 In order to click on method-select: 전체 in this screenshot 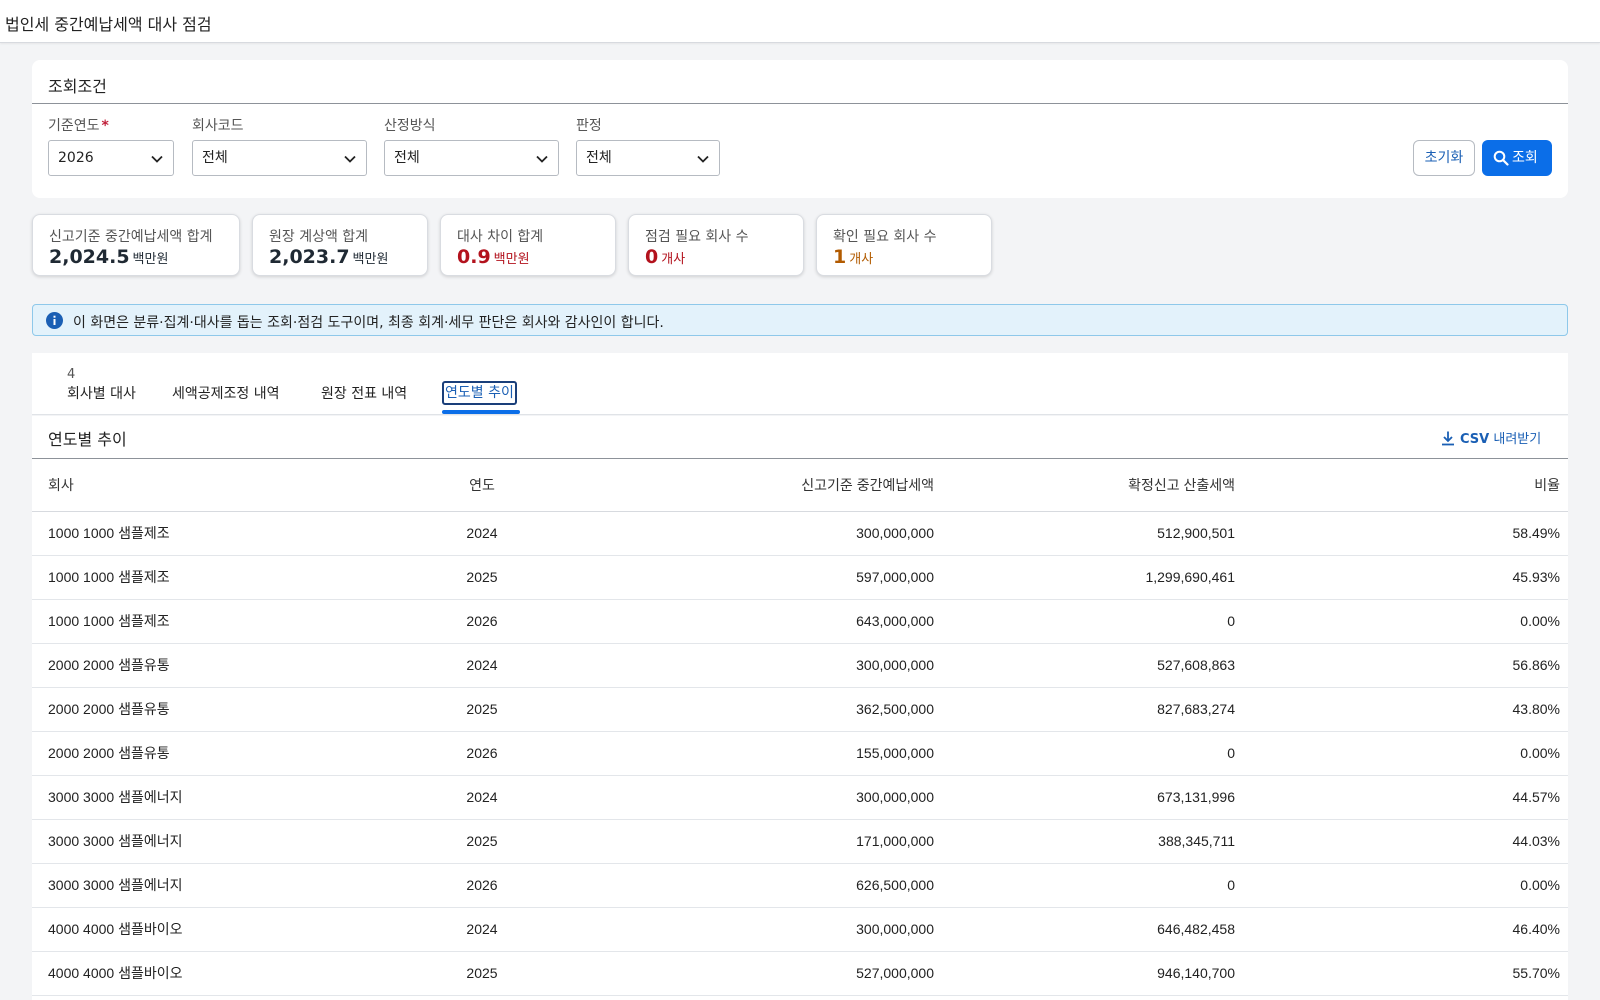, I will do `click(471, 158)`.